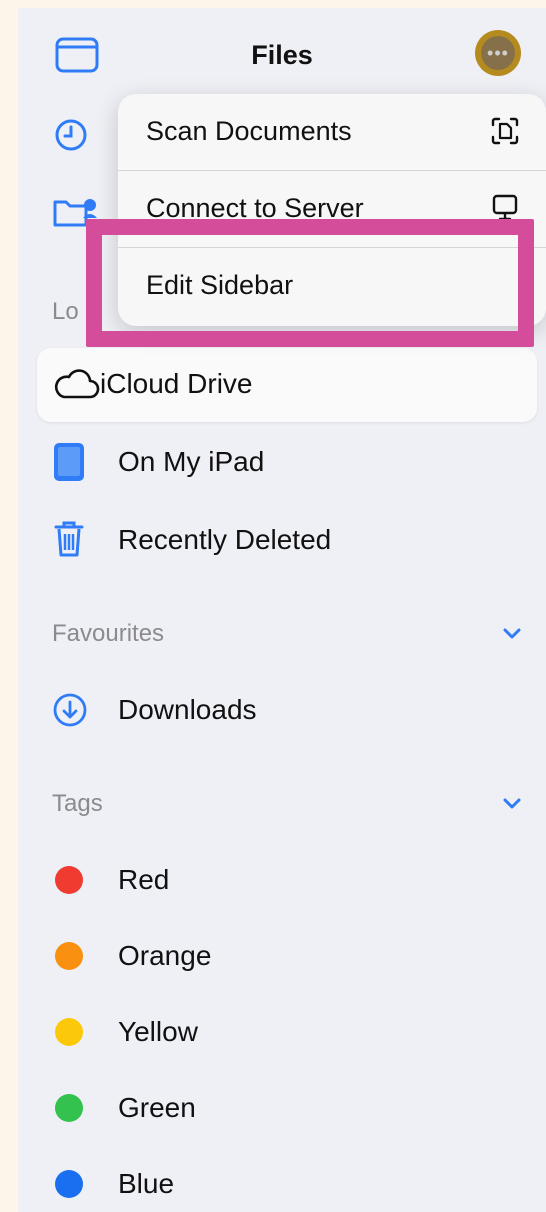 Image resolution: width=546 pixels, height=1212 pixels. Describe the element at coordinates (76, 386) in the screenshot. I see `cloud-icon` at that location.